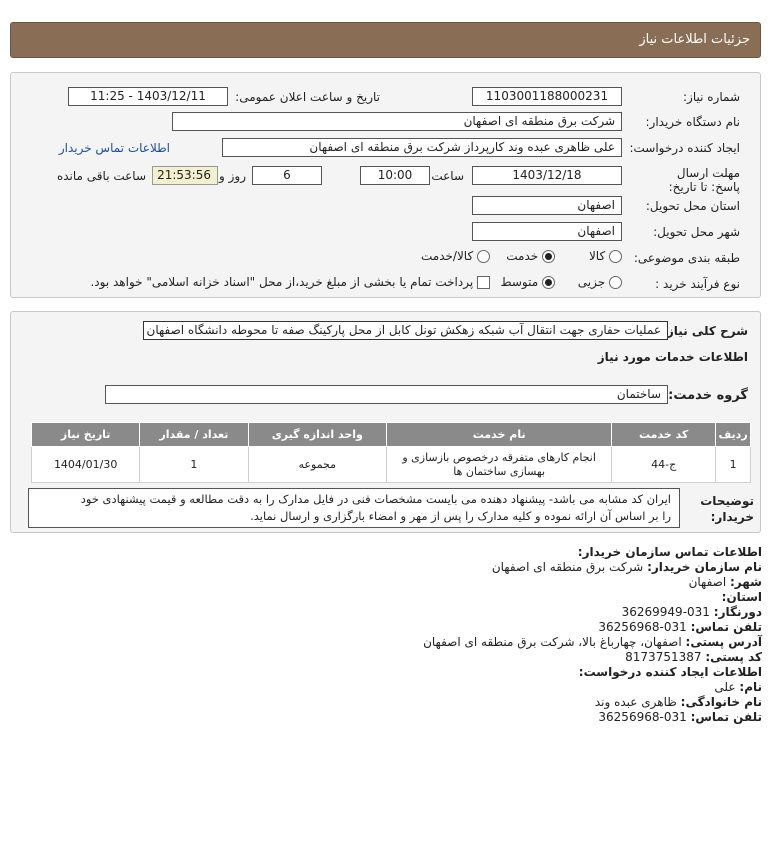 The width and height of the screenshot is (770, 845). What do you see at coordinates (307, 97) in the screenshot?
I see `announce-datetime-label: تاریخ و ساعت اعلان عمومی:` at bounding box center [307, 97].